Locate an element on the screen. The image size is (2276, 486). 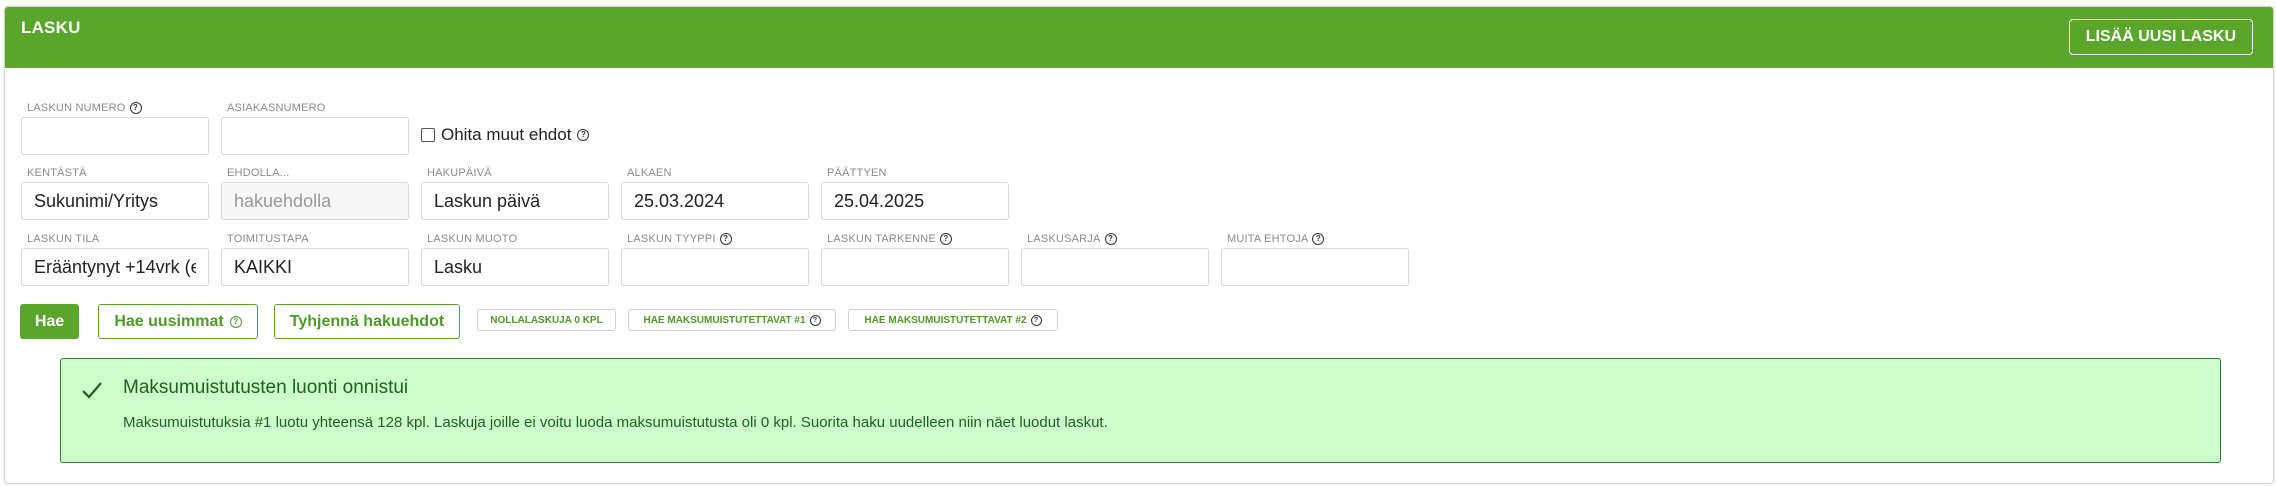
invoice-number-field: LASKUN NUMERO ? is located at coordinates (115, 129).